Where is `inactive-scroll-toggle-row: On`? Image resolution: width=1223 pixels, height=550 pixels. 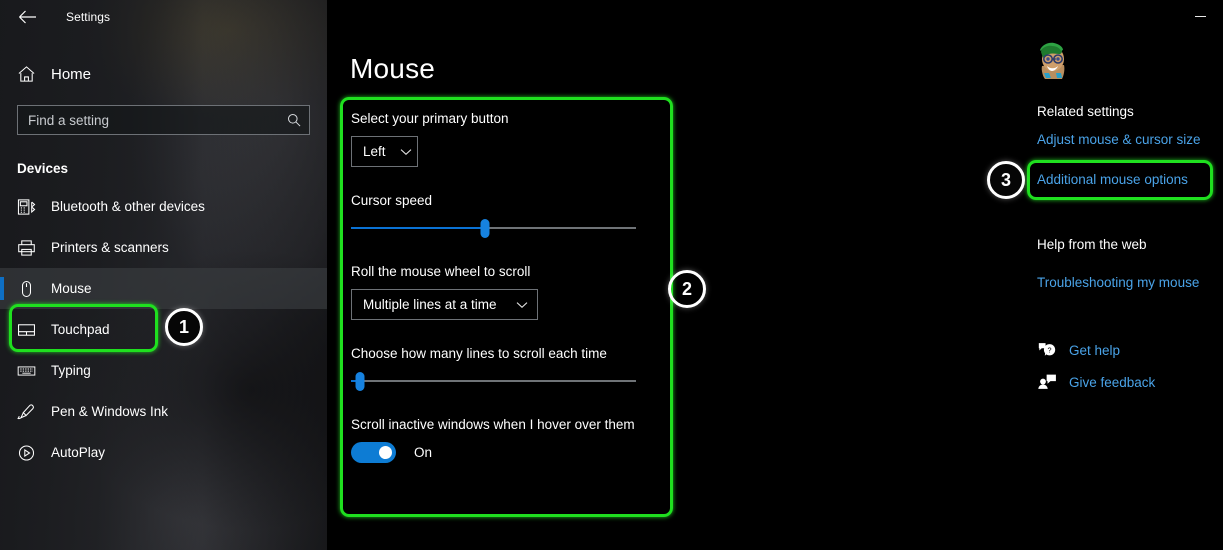
inactive-scroll-toggle-row: On is located at coordinates (506, 452).